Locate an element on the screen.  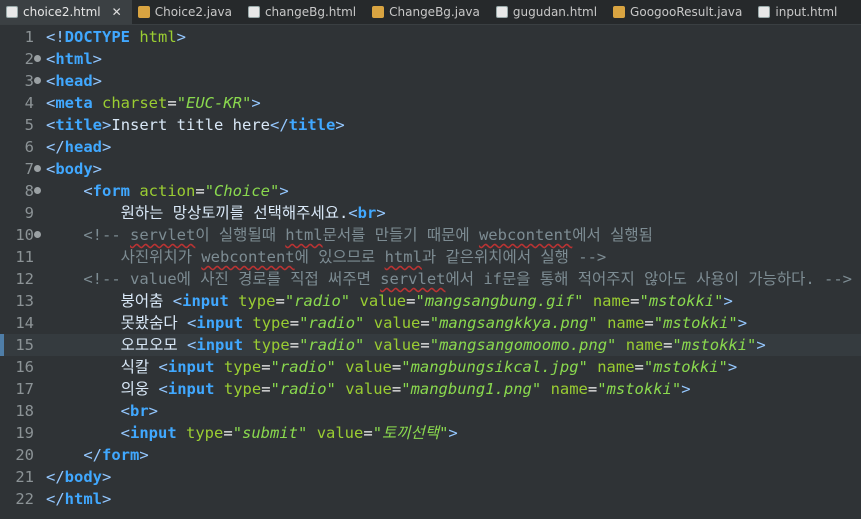
code-line: 22 </html> is located at coordinates (430, 499).